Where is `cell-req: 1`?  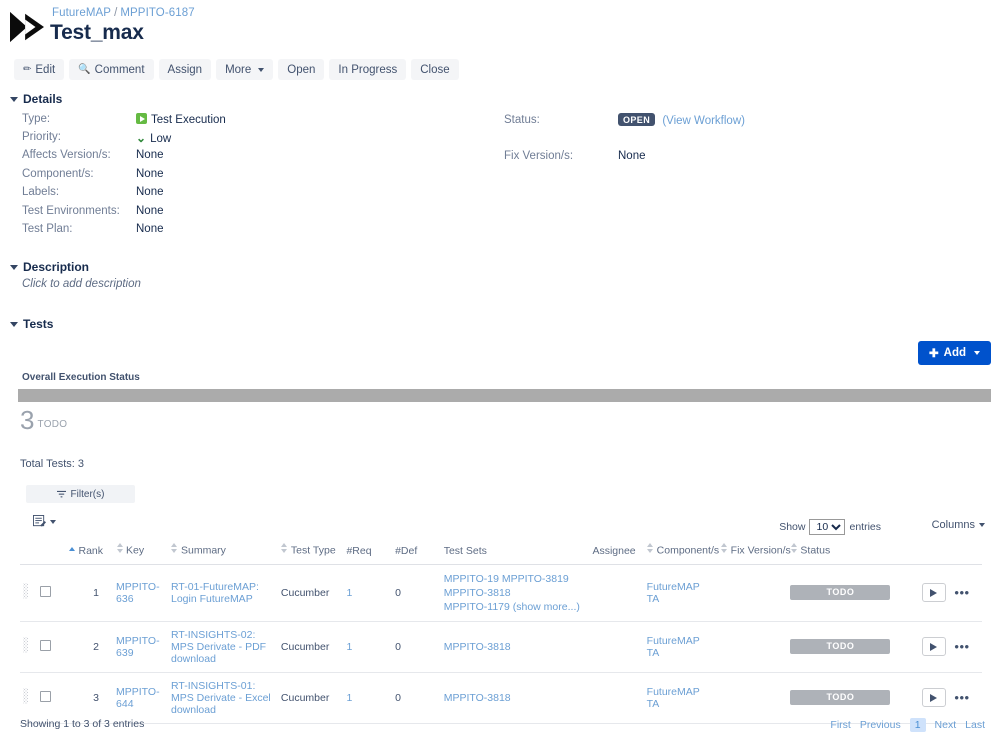 cell-req: 1 is located at coordinates (368, 647).